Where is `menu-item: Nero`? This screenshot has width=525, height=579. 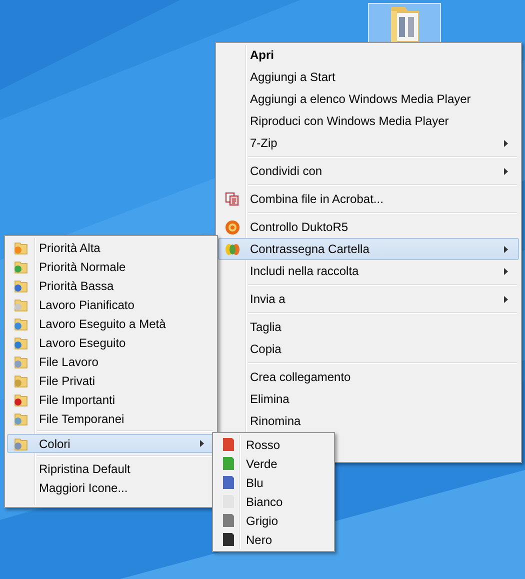 menu-item: Nero is located at coordinates (273, 539).